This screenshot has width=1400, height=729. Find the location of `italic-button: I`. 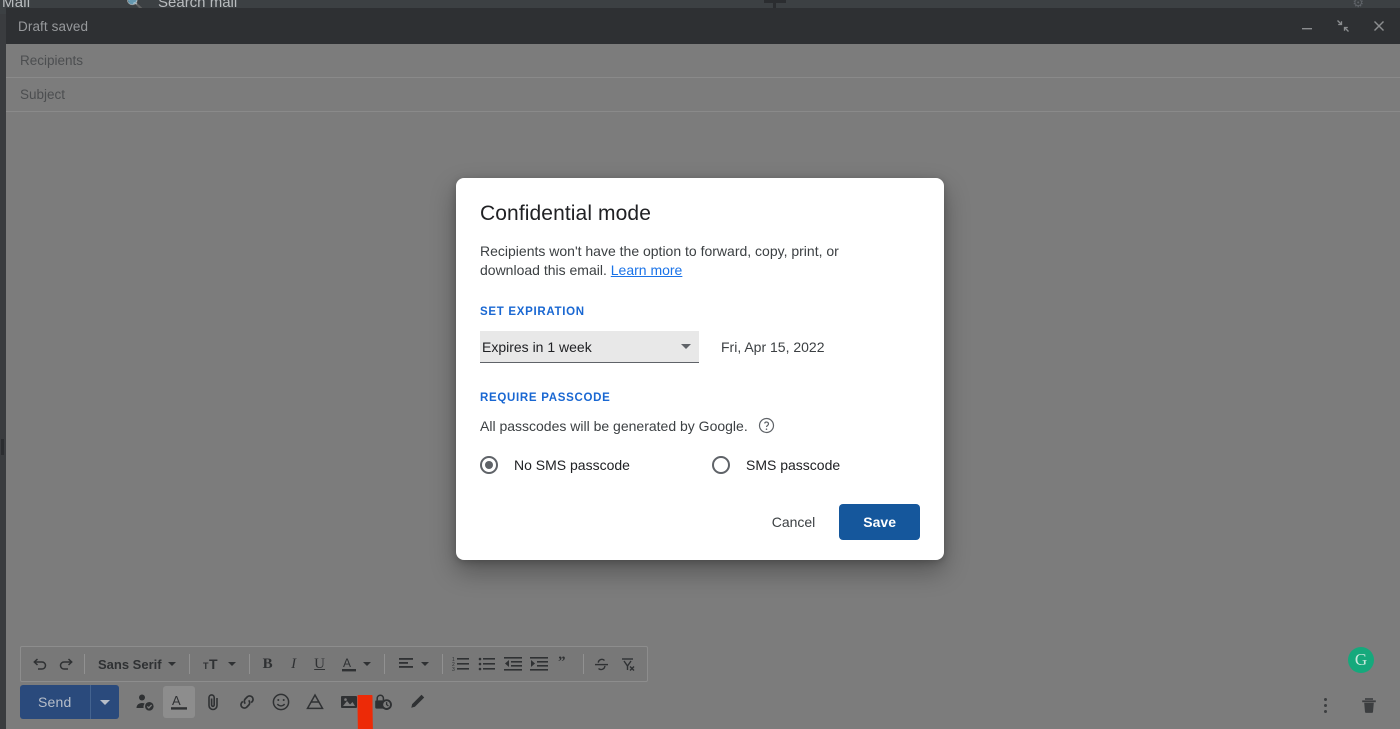

italic-button: I is located at coordinates (294, 664).